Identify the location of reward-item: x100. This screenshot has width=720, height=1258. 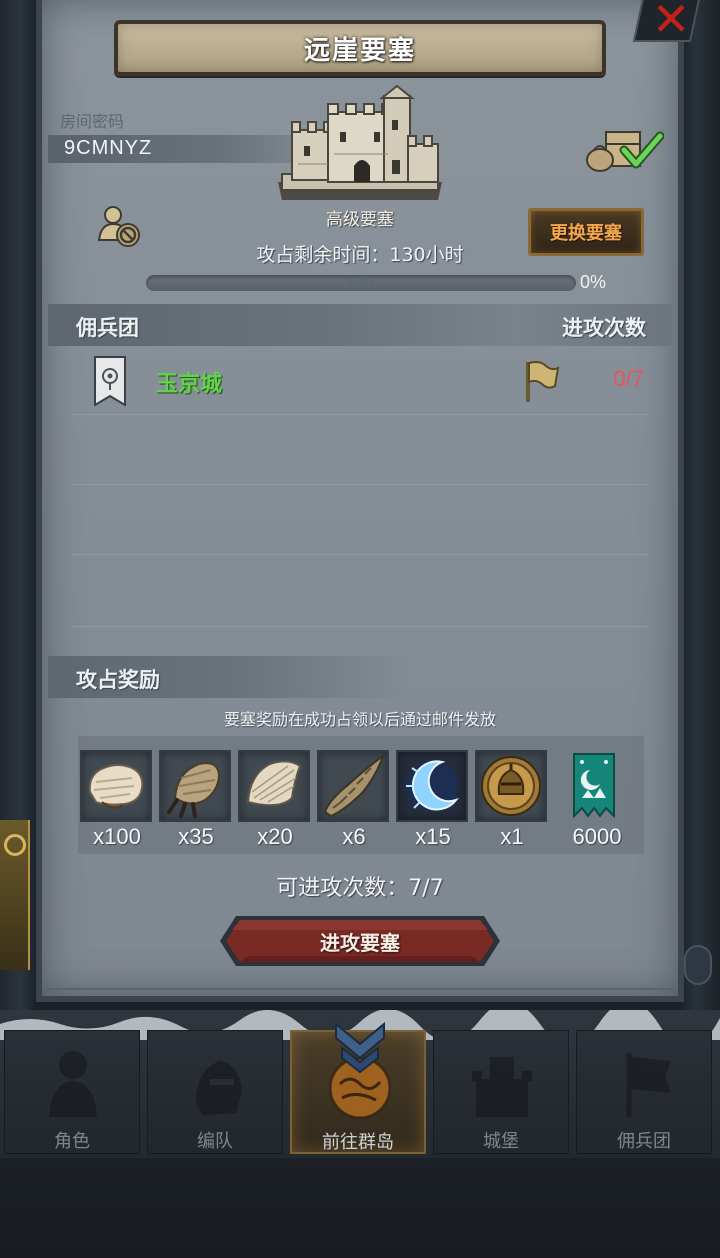
(117, 800).